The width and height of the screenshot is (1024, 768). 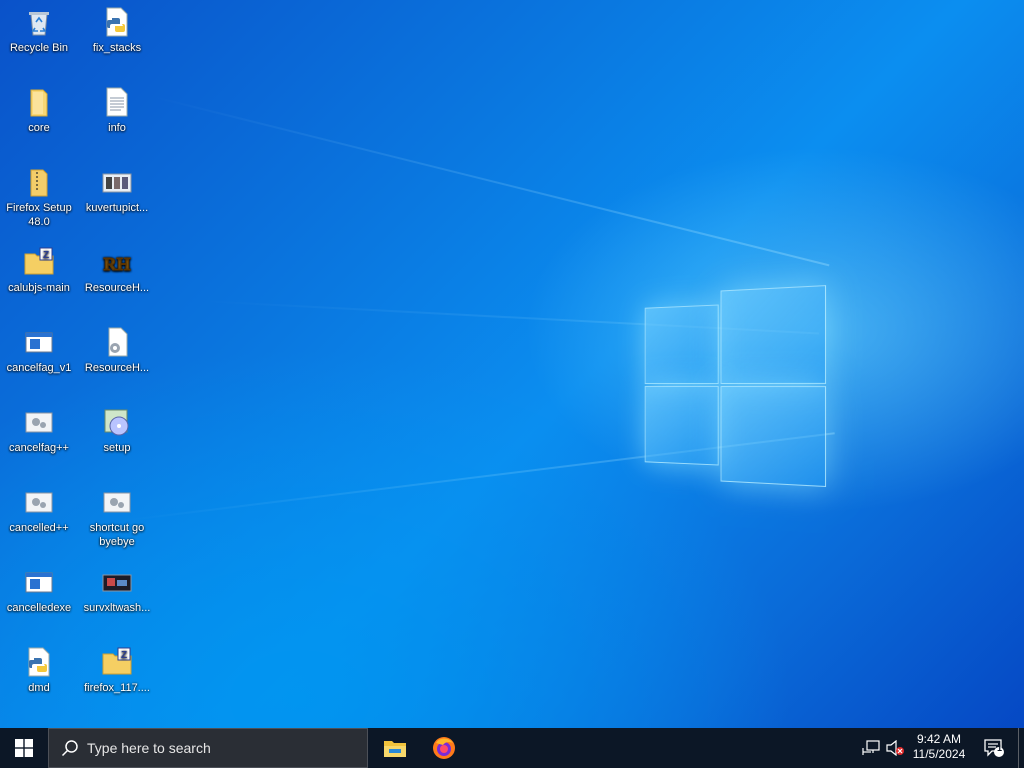 What do you see at coordinates (735, 386) in the screenshot?
I see `windows-wallpaper-logo` at bounding box center [735, 386].